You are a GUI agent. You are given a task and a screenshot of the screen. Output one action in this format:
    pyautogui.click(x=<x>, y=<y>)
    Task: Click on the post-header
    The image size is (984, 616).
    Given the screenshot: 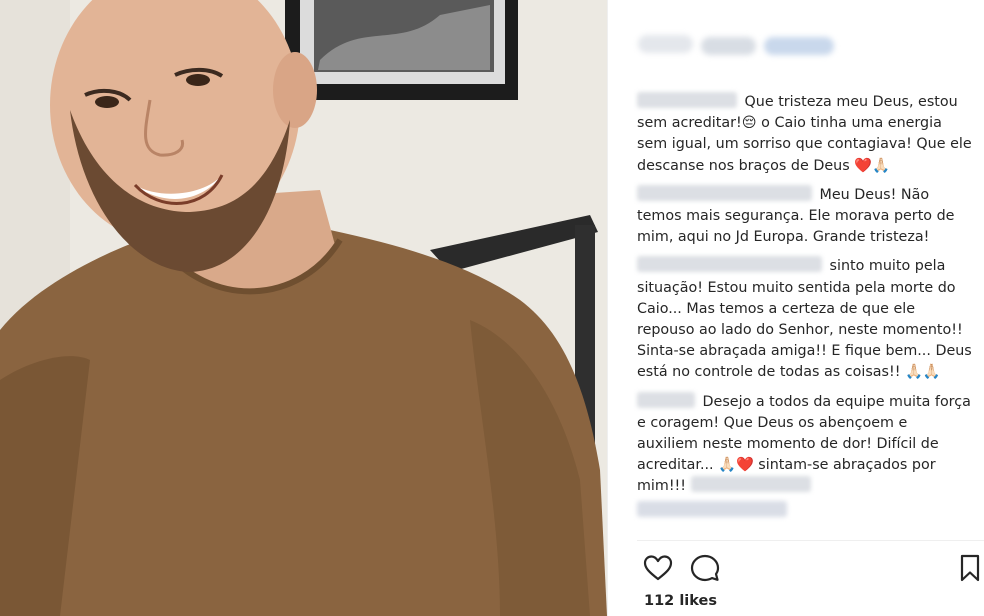 What is the action you would take?
    pyautogui.click(x=796, y=44)
    